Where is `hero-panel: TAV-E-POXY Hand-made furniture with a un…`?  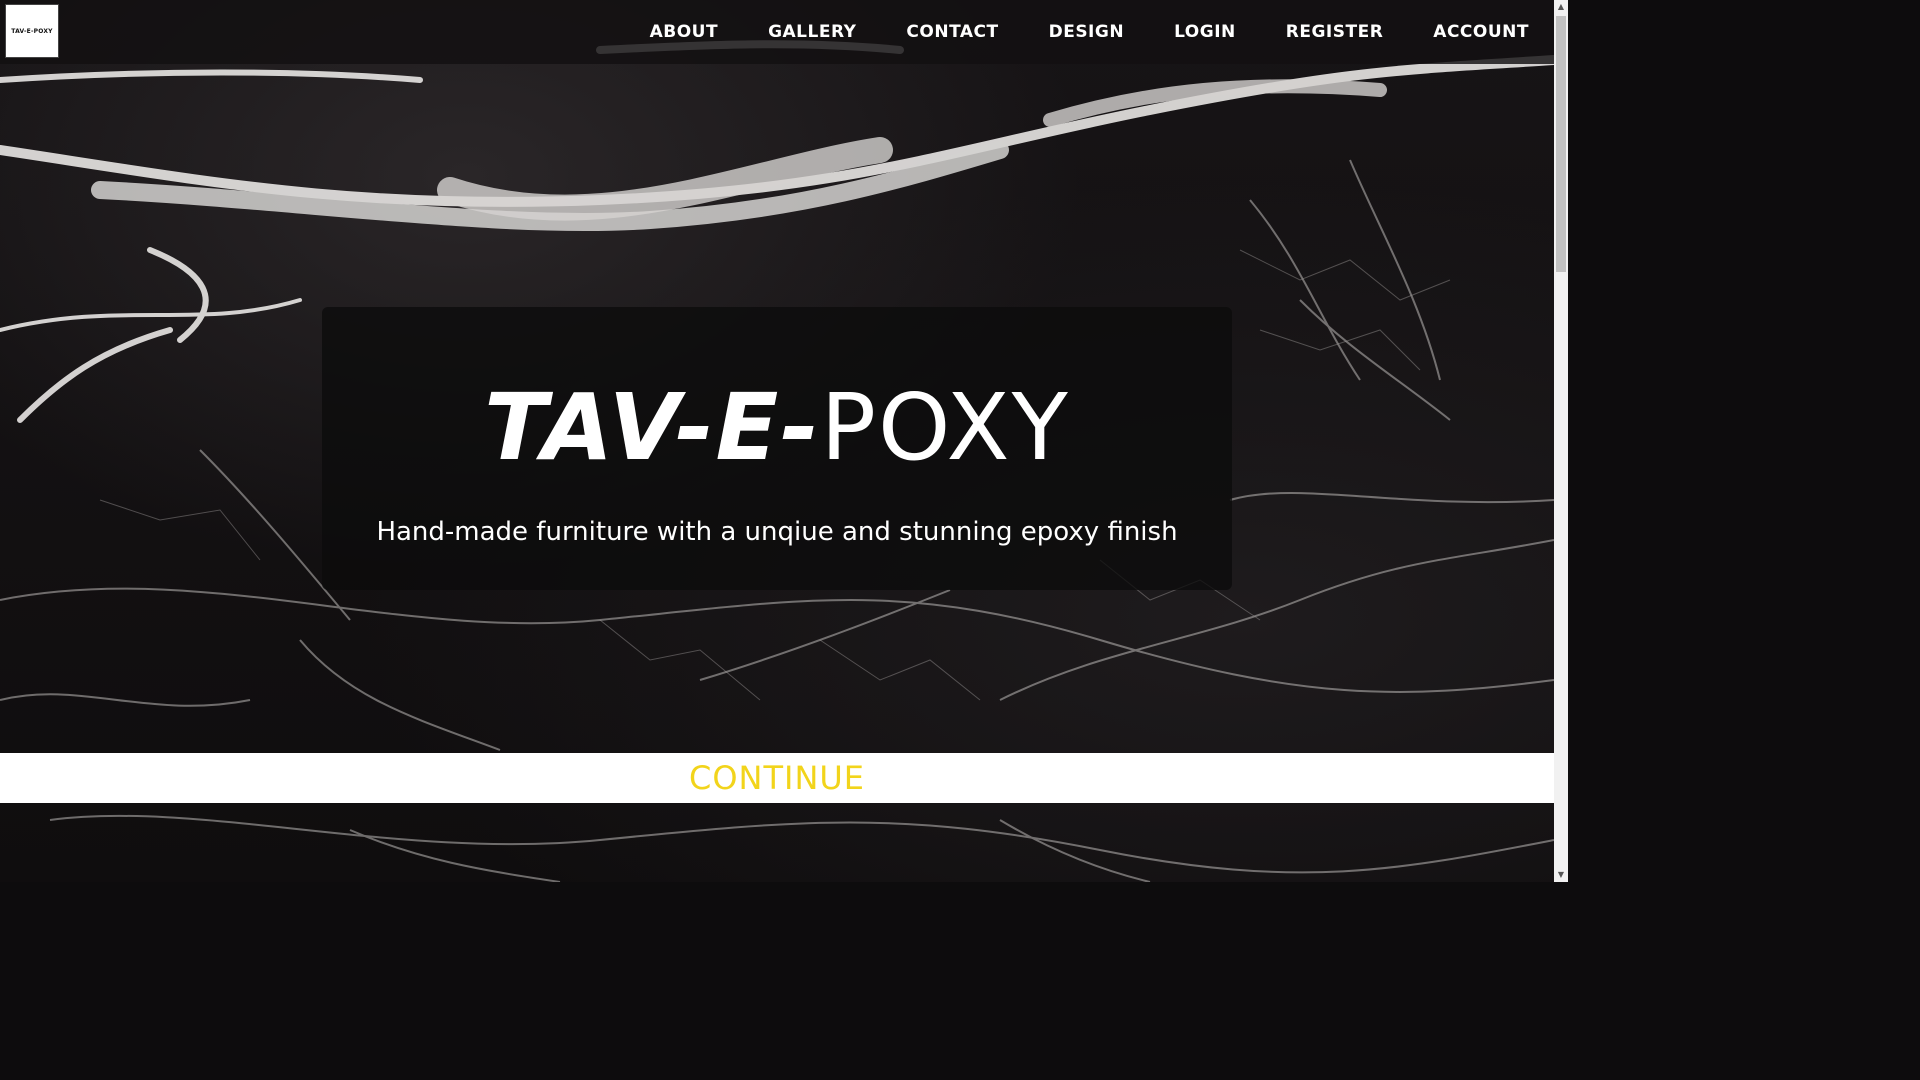
hero-panel: TAV-E-POXY Hand-made furniture with a un… is located at coordinates (777, 448).